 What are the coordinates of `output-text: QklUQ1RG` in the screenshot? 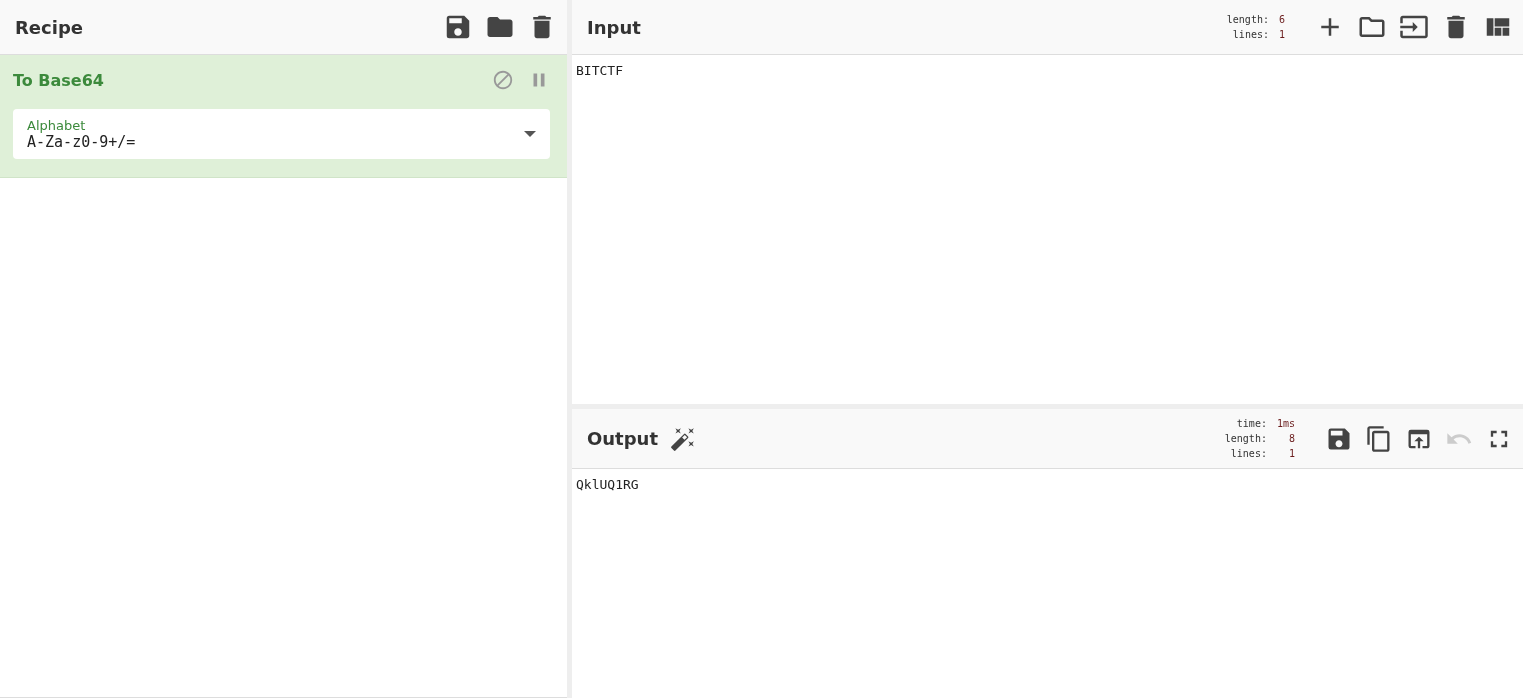 It's located at (607, 485).